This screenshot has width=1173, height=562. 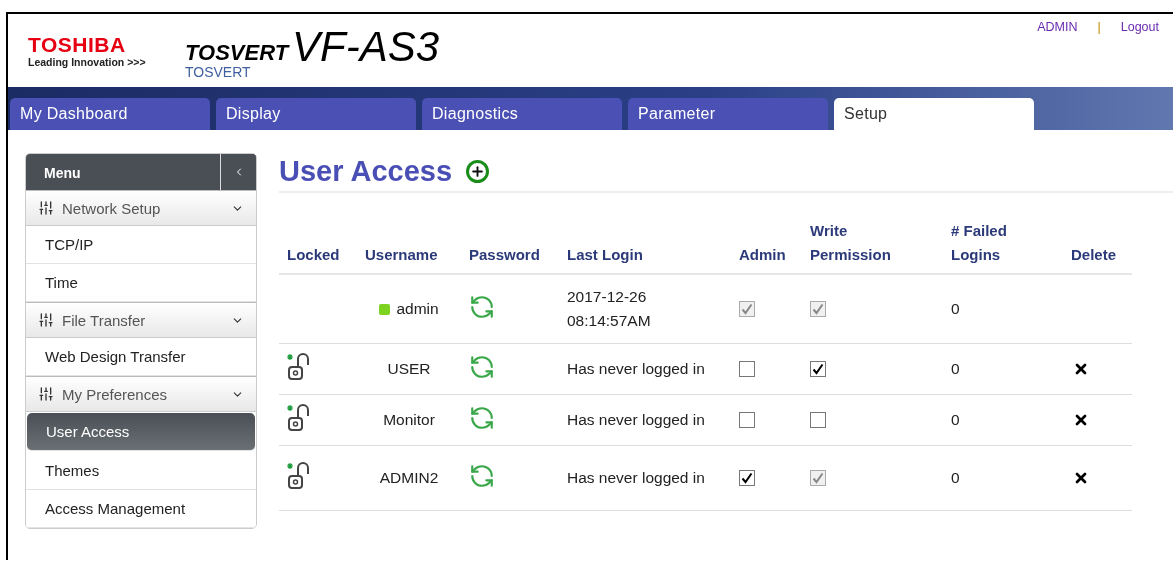 I want to click on add-button, so click(x=478, y=171).